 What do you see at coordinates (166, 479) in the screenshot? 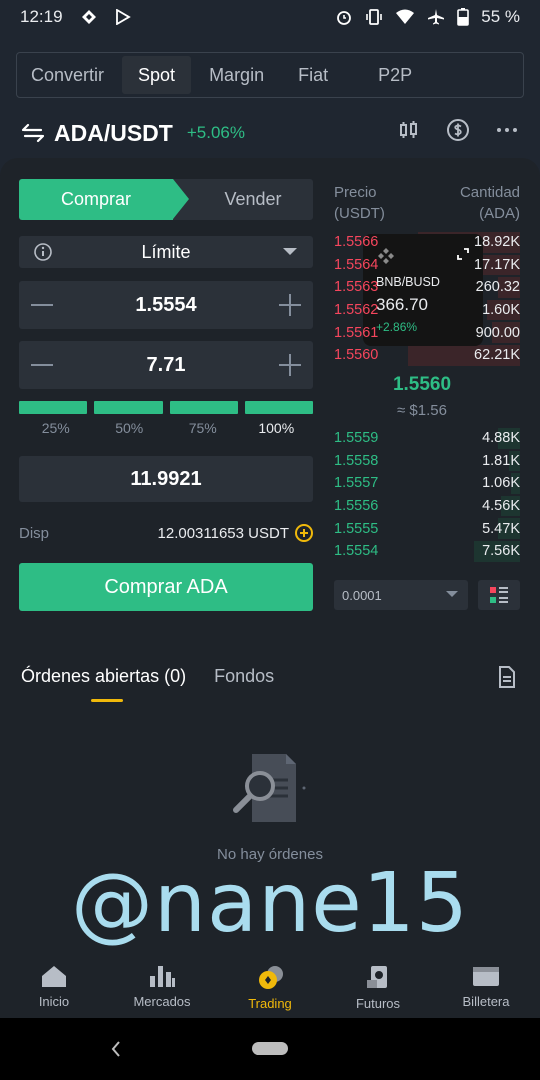
I see `total-input: 11.9921` at bounding box center [166, 479].